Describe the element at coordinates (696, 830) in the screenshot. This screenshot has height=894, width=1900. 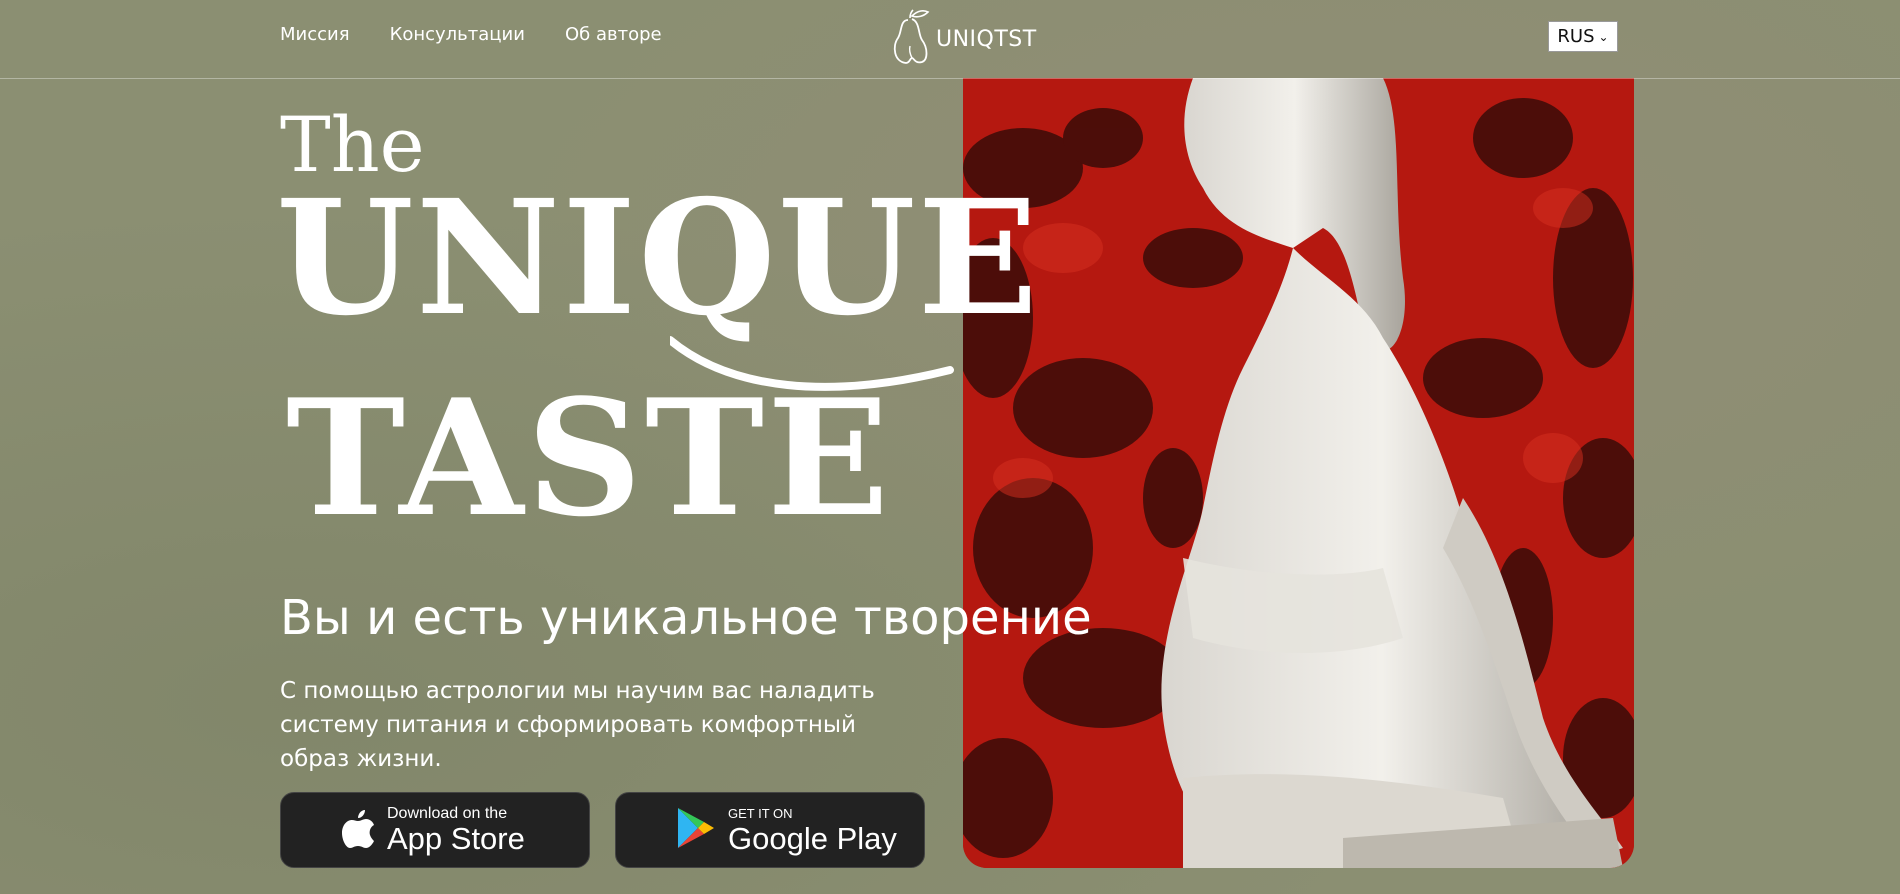
I see `google-play-icon` at that location.